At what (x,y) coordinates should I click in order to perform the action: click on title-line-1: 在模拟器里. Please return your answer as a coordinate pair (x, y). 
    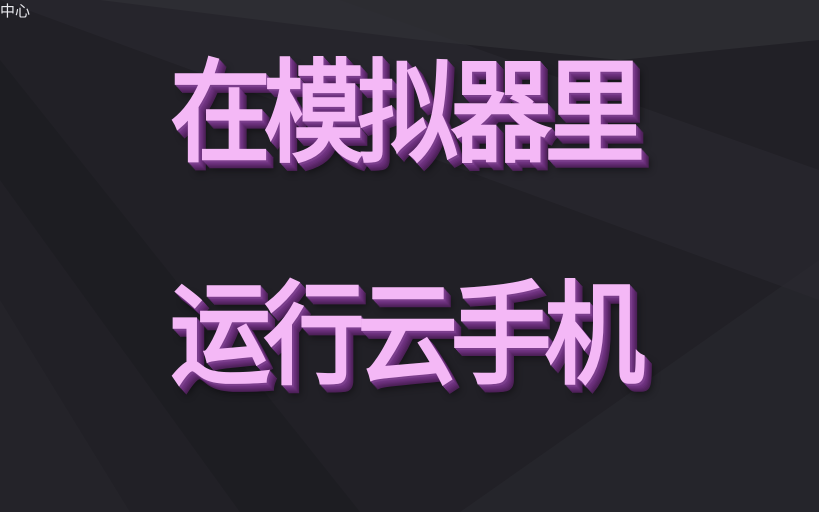
    Looking at the image, I should click on (407, 114).